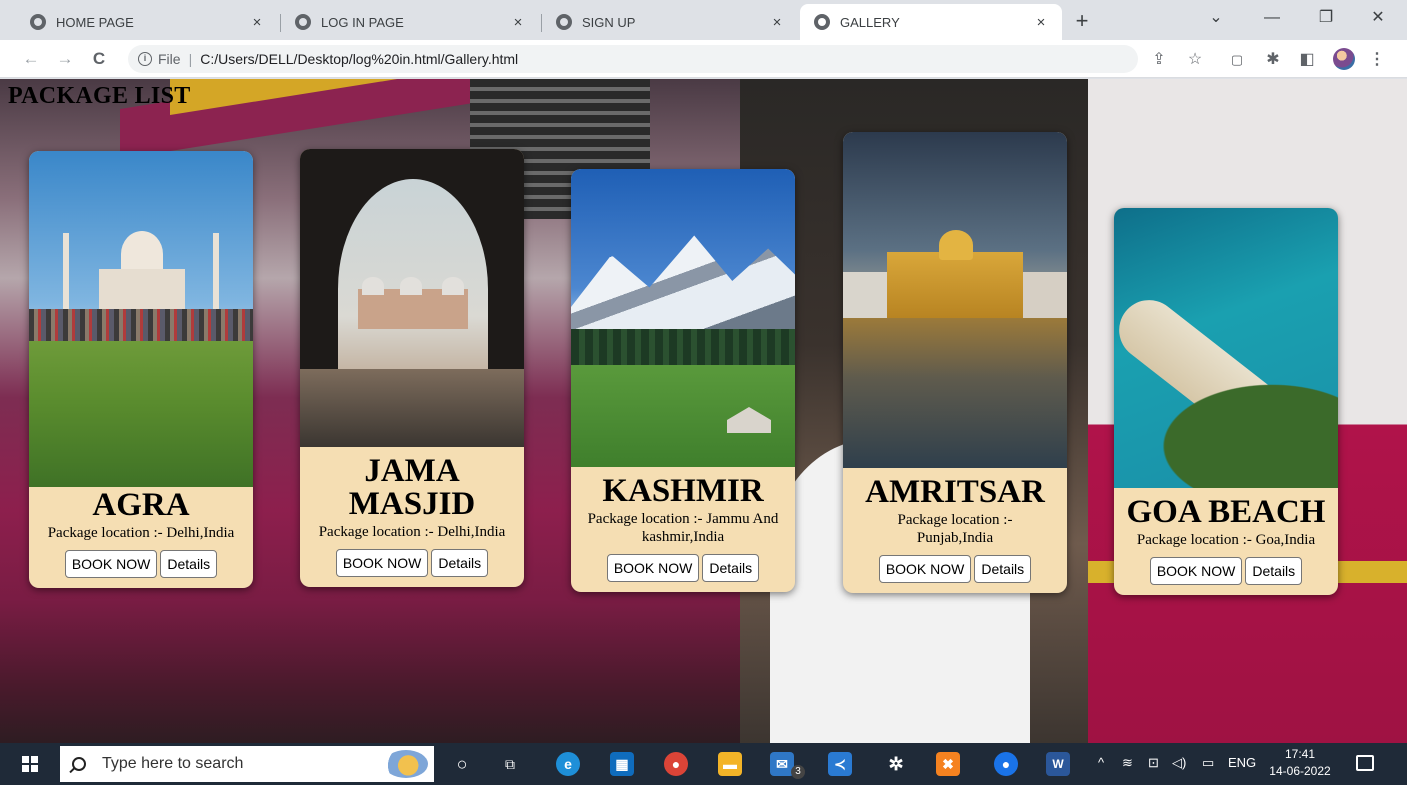 The image size is (1407, 785). Describe the element at coordinates (1179, 763) in the screenshot. I see `volume-icon: ◁)` at that location.